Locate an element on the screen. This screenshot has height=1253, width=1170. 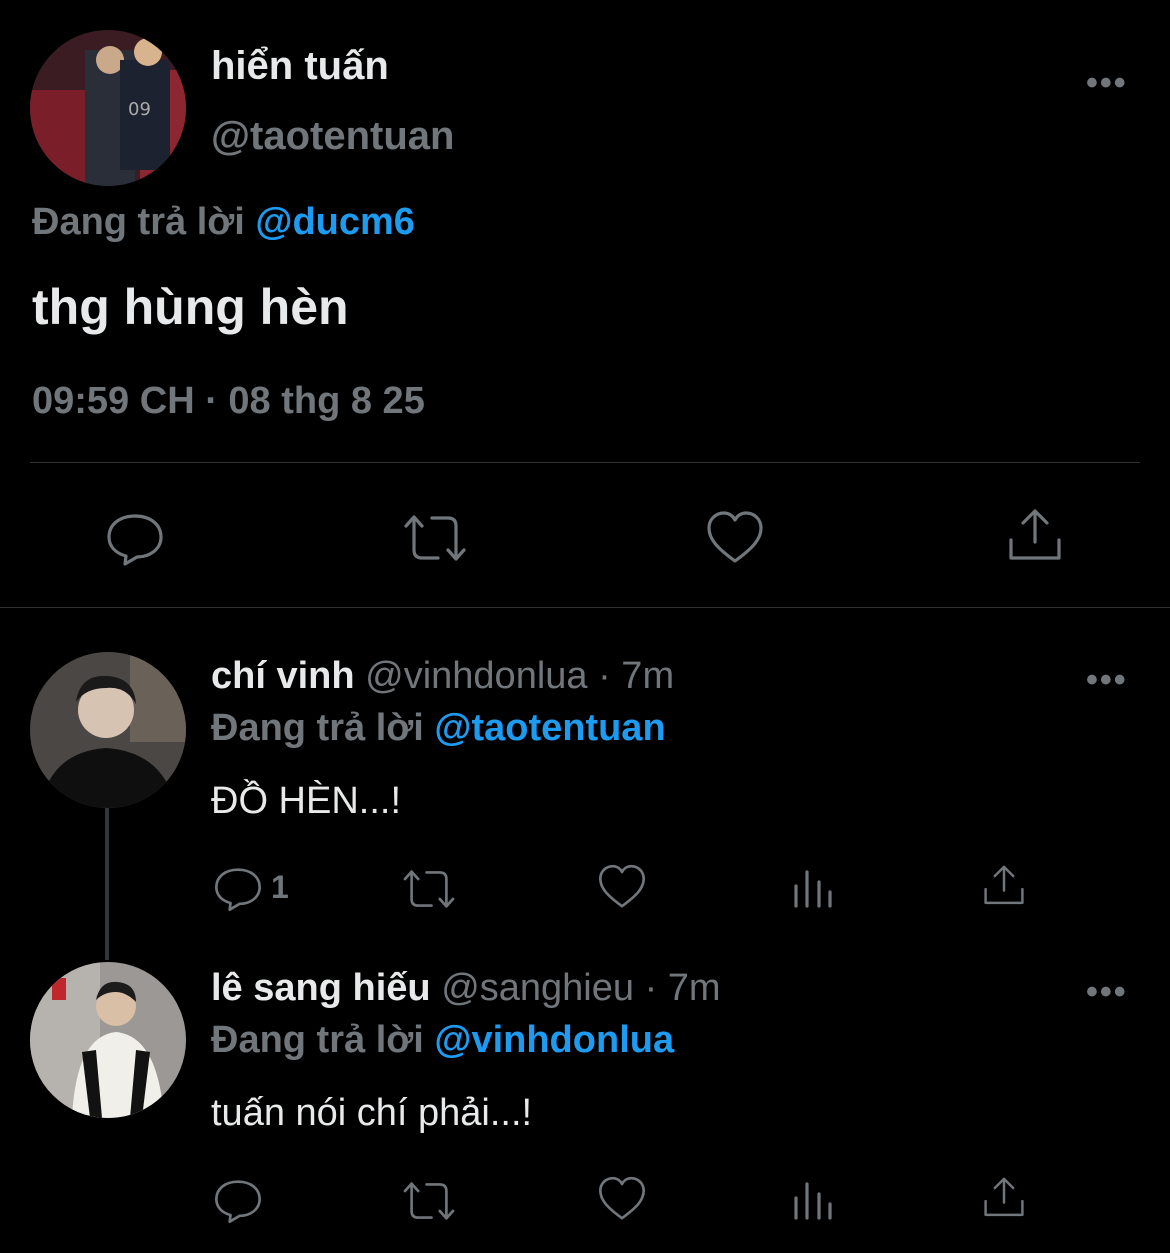
reply-1-header: chí vinh @vinhdonlua · 7m is located at coordinates (442, 676).